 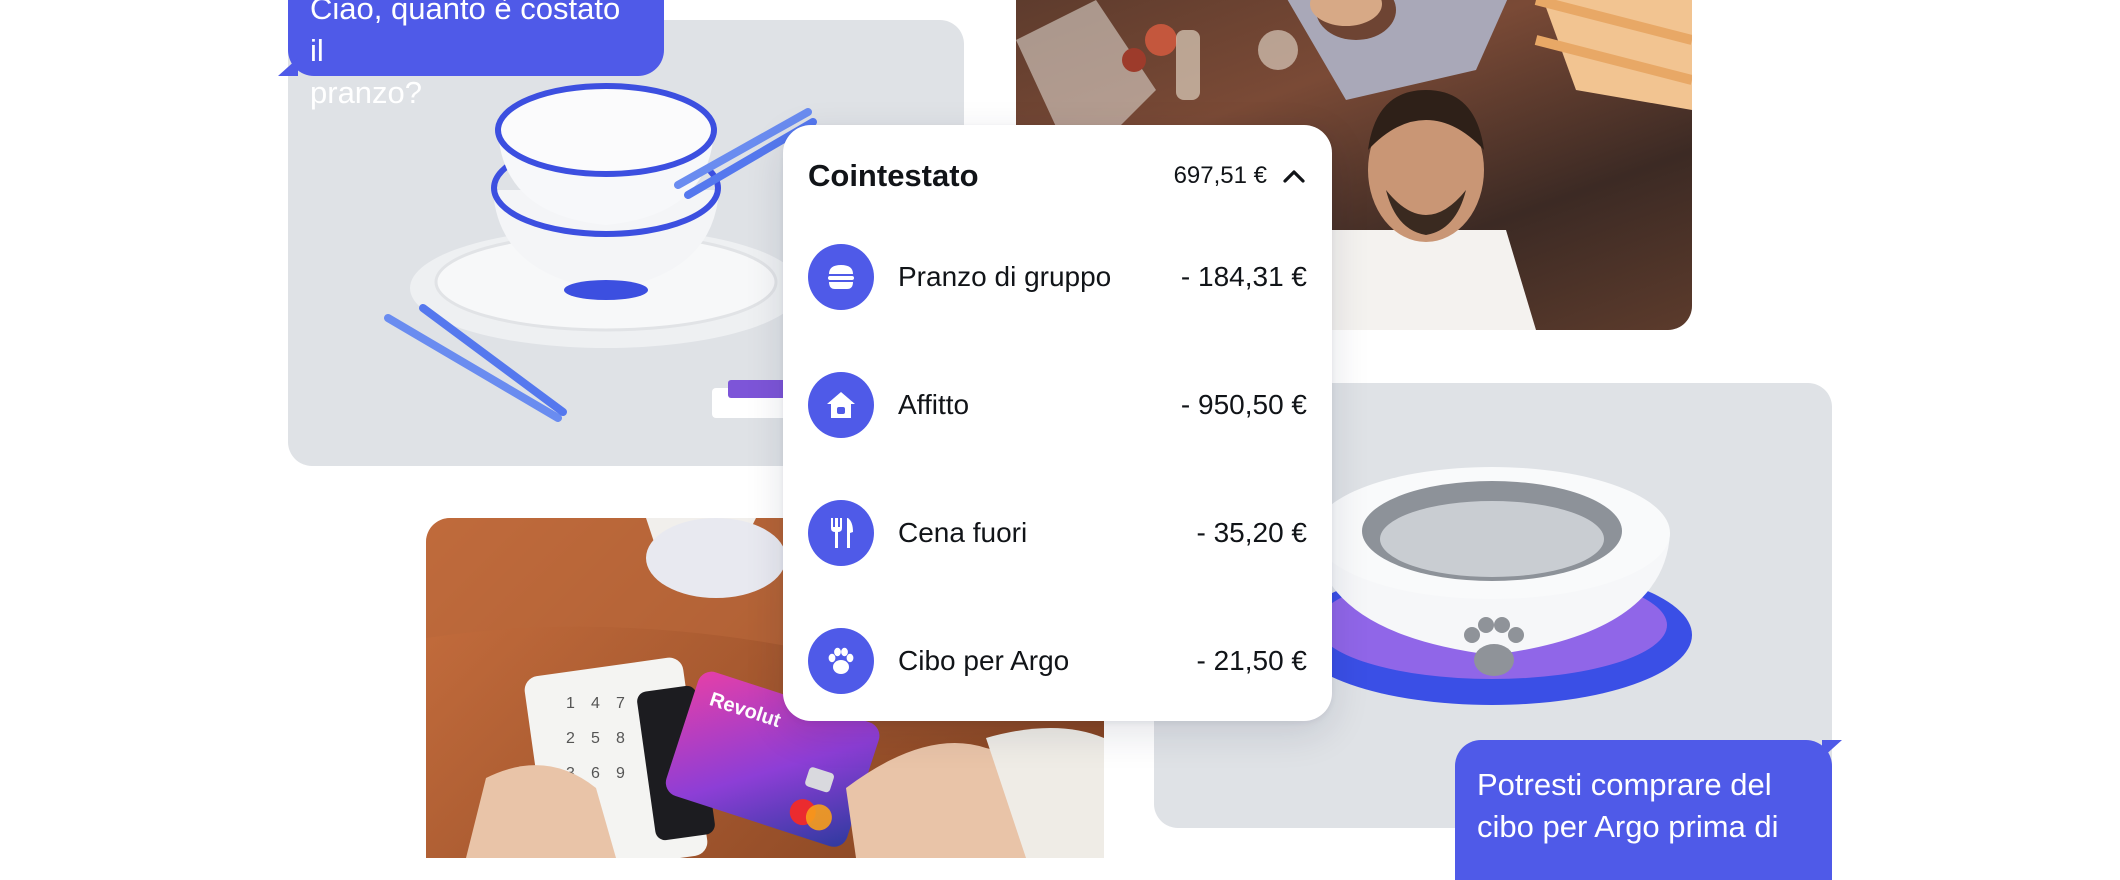 I want to click on house-icon, so click(x=841, y=405).